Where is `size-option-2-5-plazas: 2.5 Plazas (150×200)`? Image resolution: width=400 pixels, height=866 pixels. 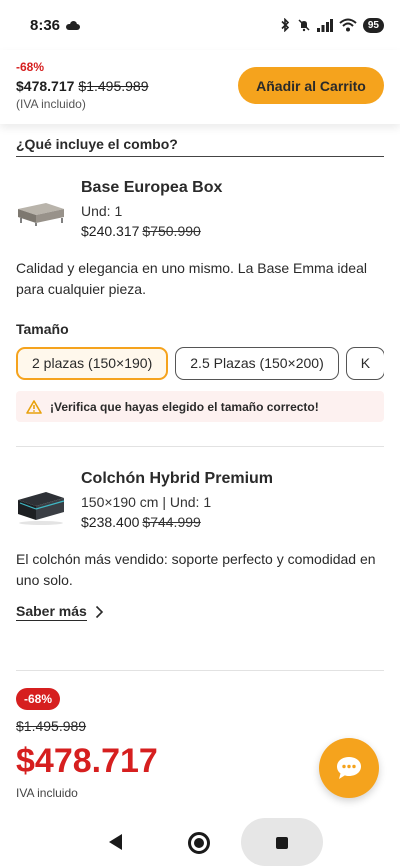 size-option-2-5-plazas: 2.5 Plazas (150×200) is located at coordinates (257, 363).